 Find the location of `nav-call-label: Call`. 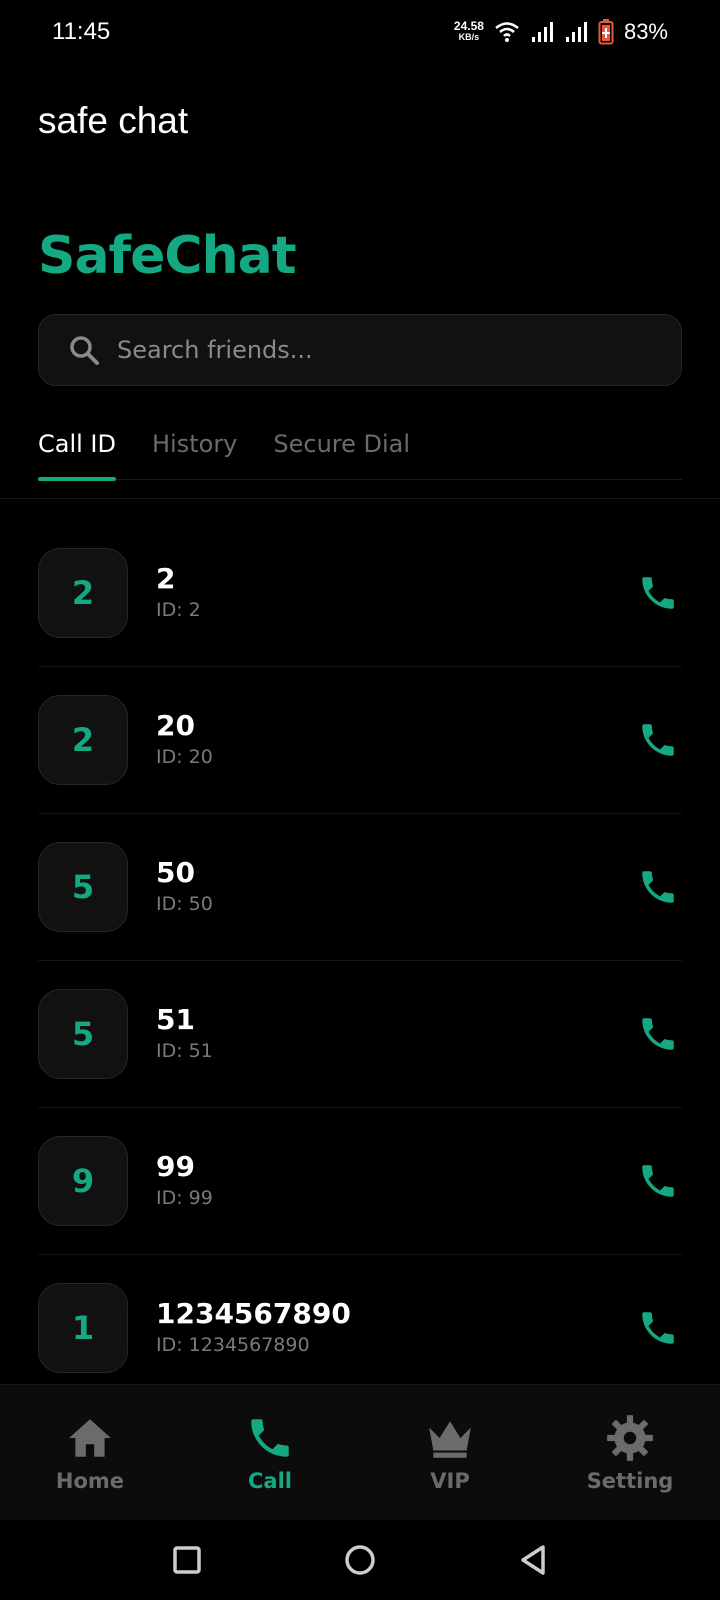

nav-call-label: Call is located at coordinates (270, 1480).